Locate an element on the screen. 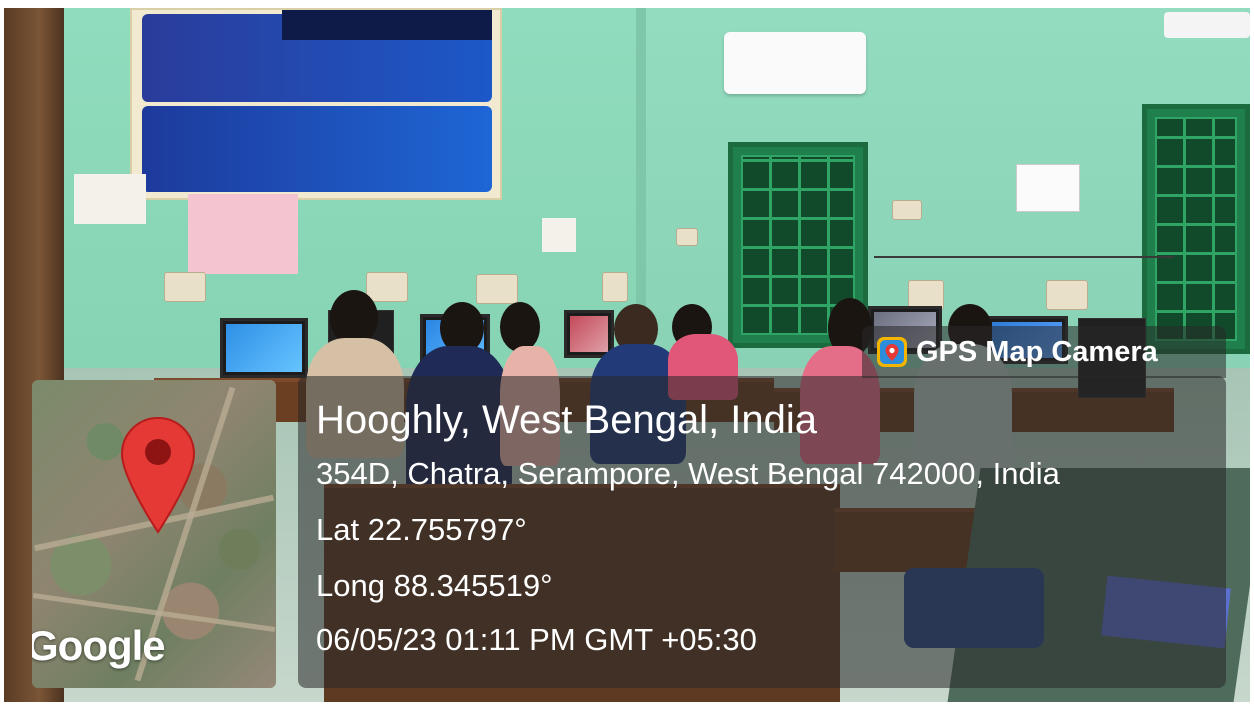  map-pin-icon is located at coordinates (158, 475).